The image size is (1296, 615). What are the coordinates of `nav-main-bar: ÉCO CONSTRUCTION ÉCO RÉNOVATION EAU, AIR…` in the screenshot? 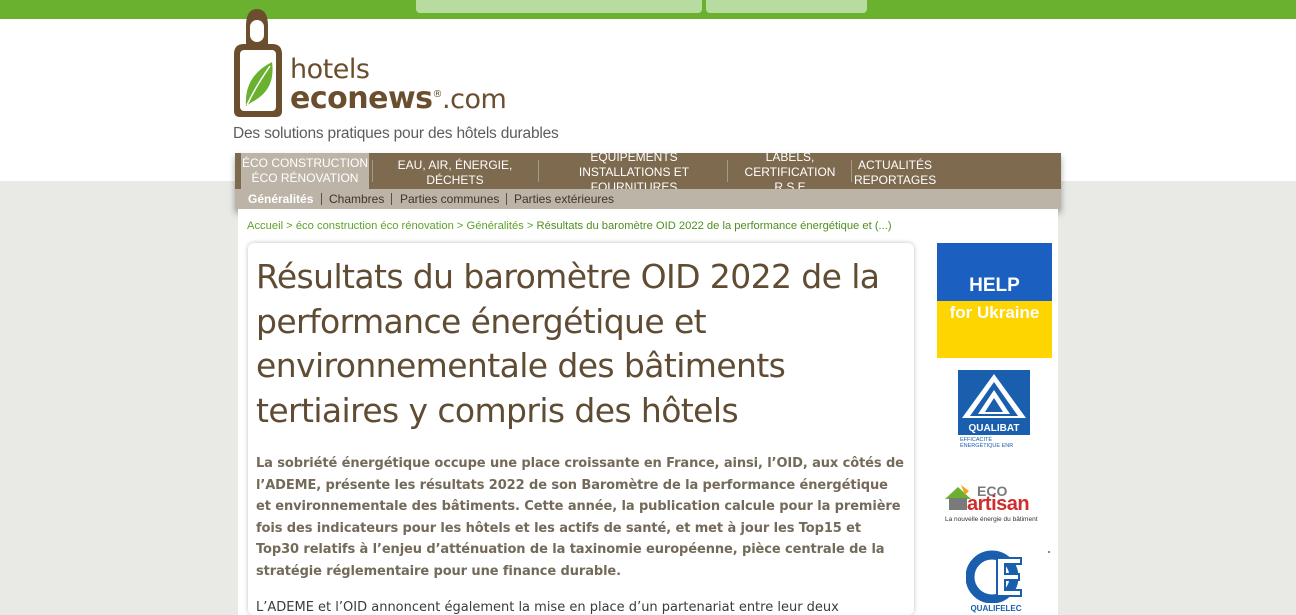 It's located at (648, 172).